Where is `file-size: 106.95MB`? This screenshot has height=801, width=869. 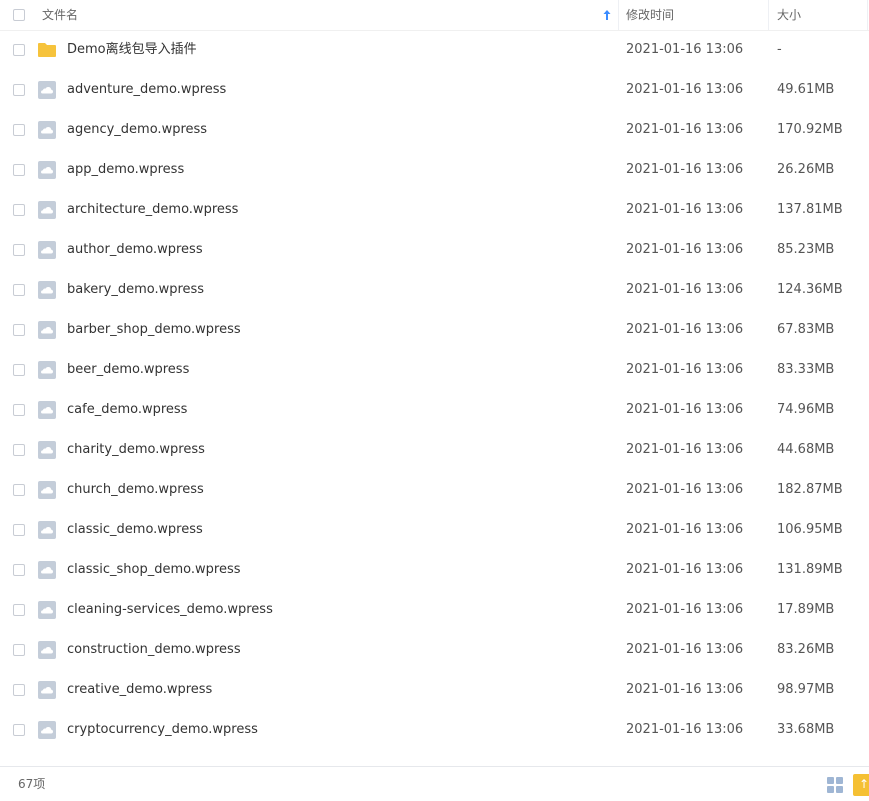 file-size: 106.95MB is located at coordinates (810, 529).